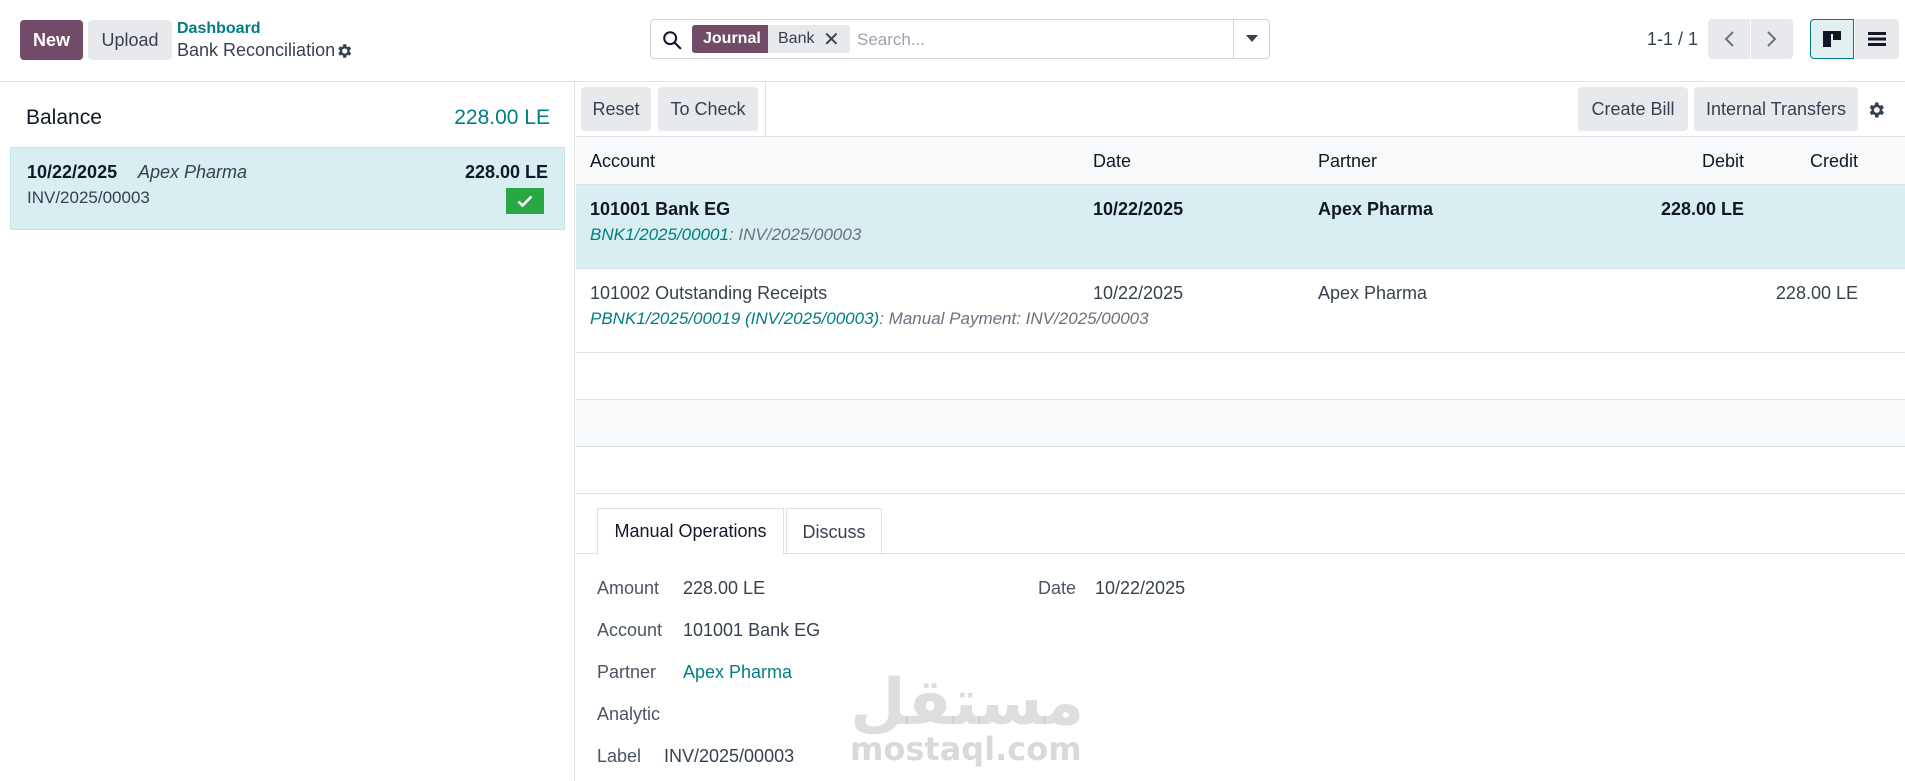 This screenshot has height=781, width=1905. What do you see at coordinates (628, 588) in the screenshot?
I see `amount-label: Amount` at bounding box center [628, 588].